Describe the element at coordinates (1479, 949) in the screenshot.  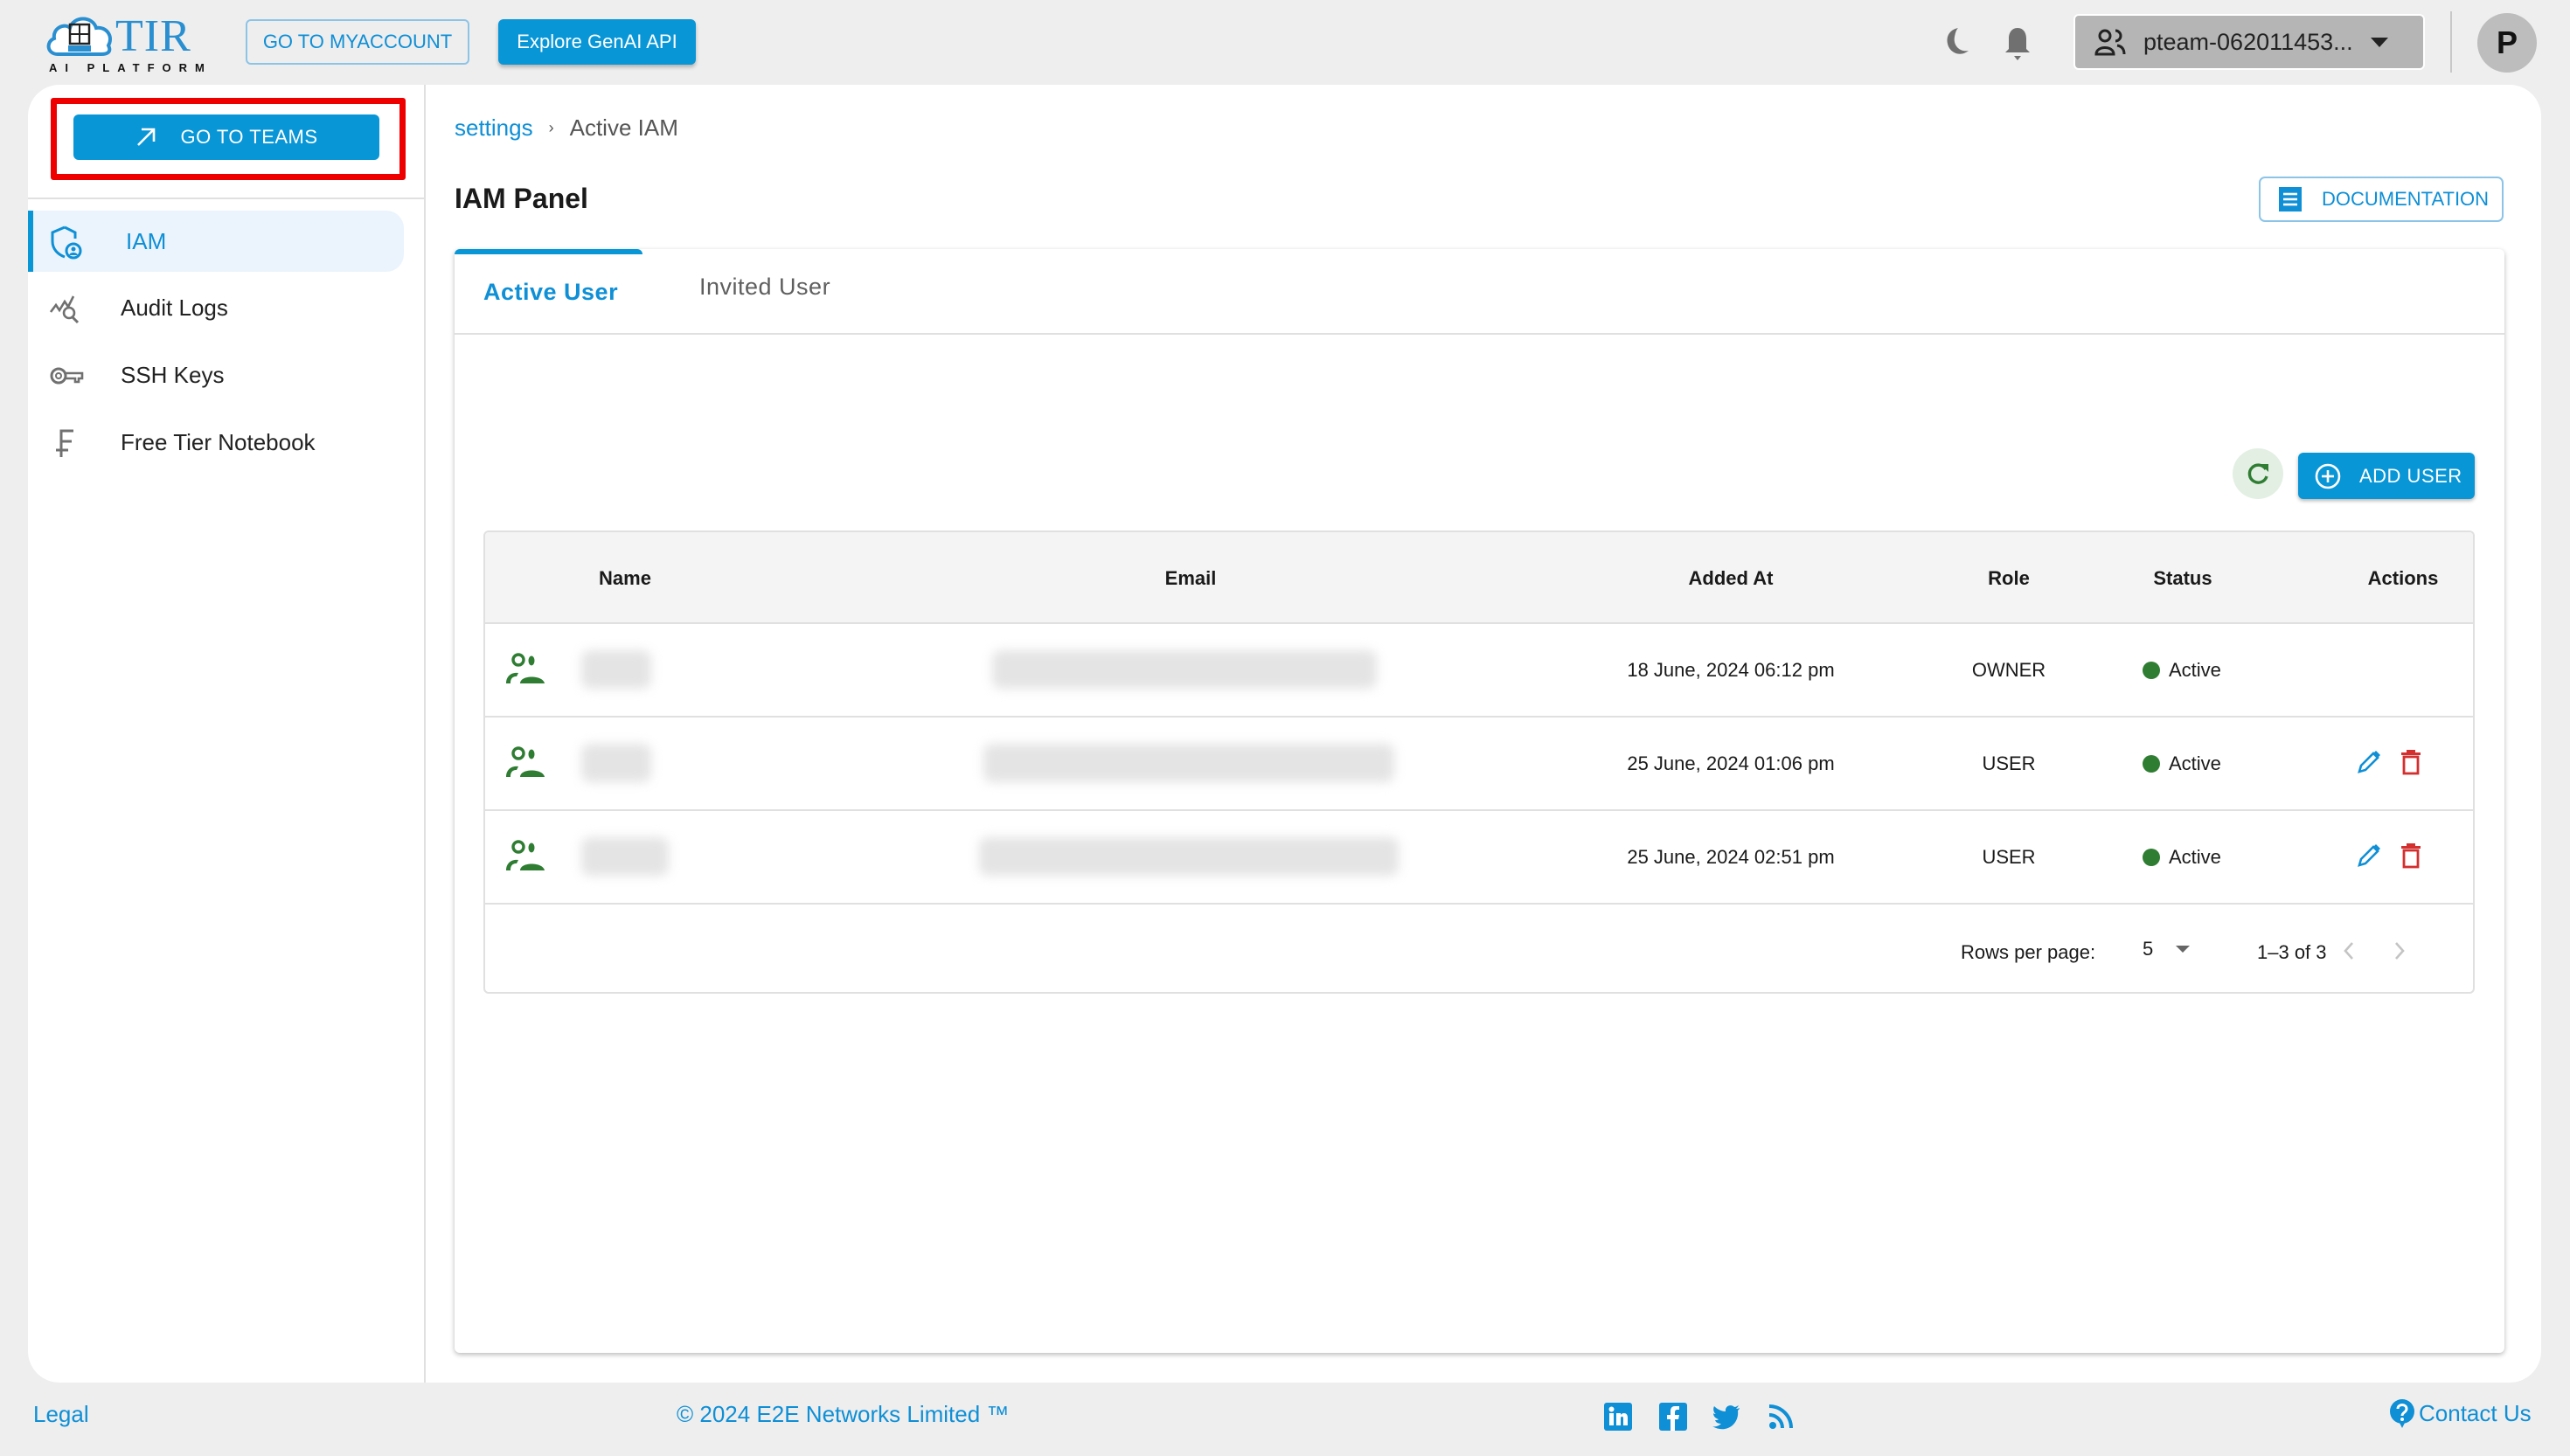
I see `pagination: Rows per page: 5 1–3 of 3` at that location.